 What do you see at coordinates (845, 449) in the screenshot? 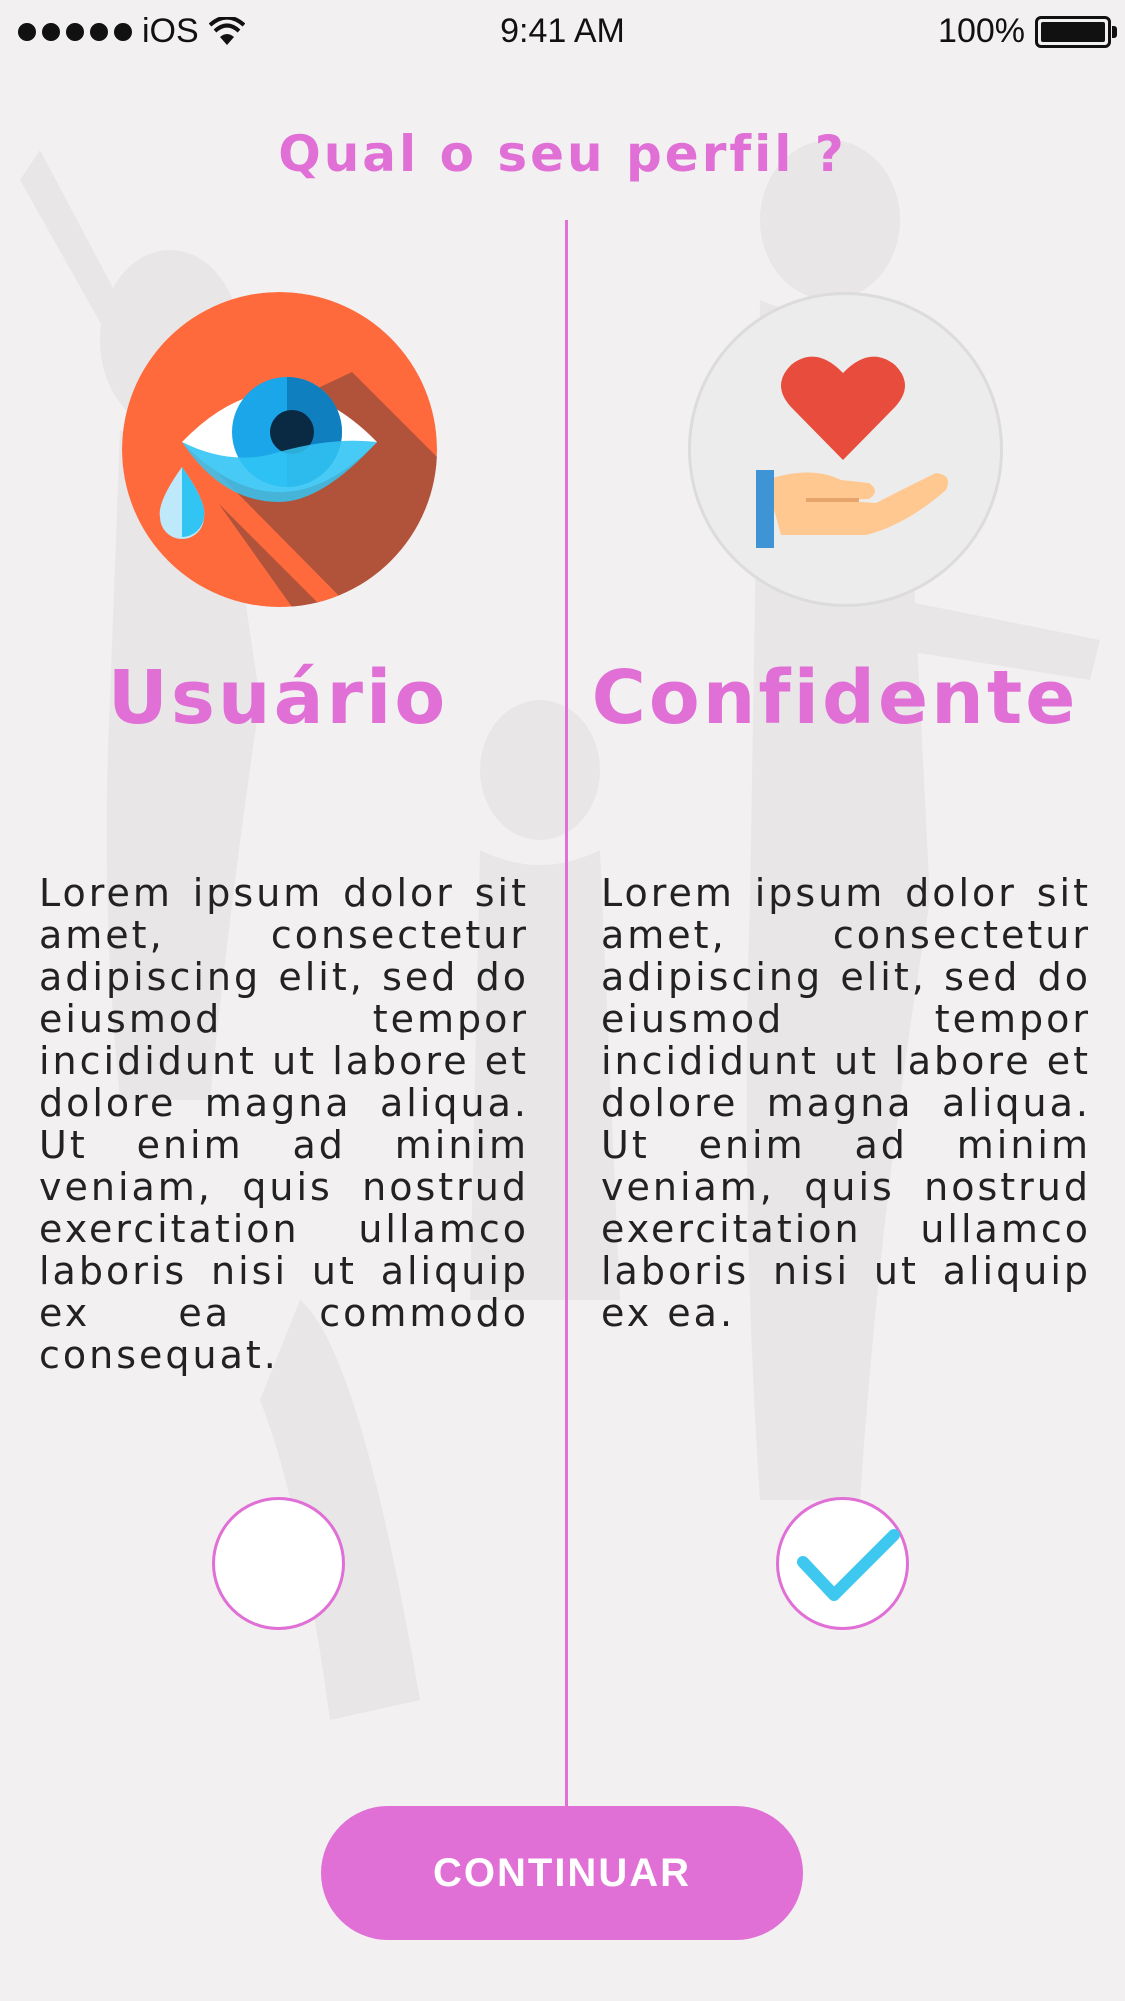
I see `heart-in-hand-icon` at bounding box center [845, 449].